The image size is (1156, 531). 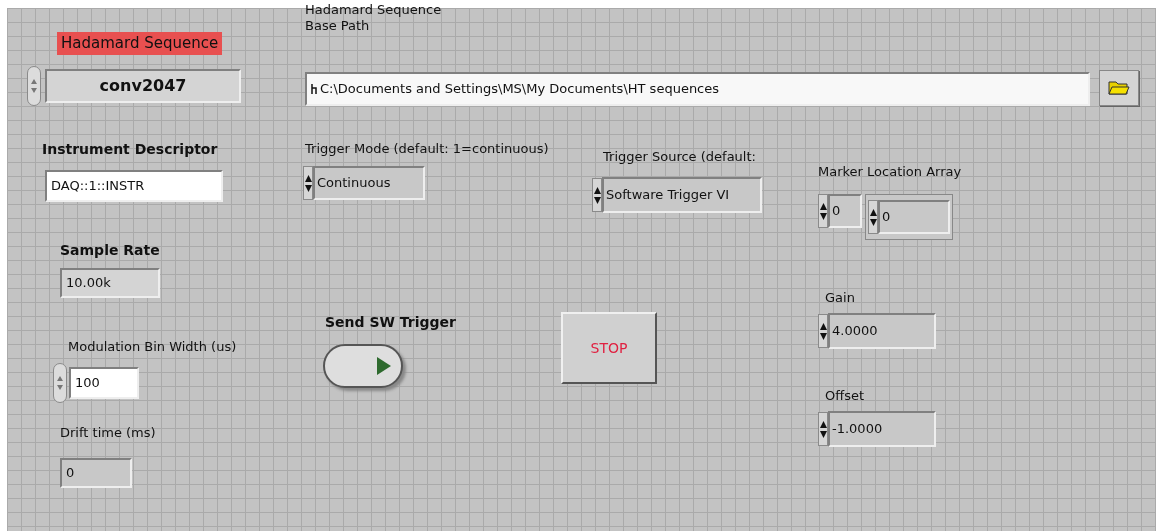 What do you see at coordinates (110, 251) in the screenshot?
I see `control-label: Sample Rate` at bounding box center [110, 251].